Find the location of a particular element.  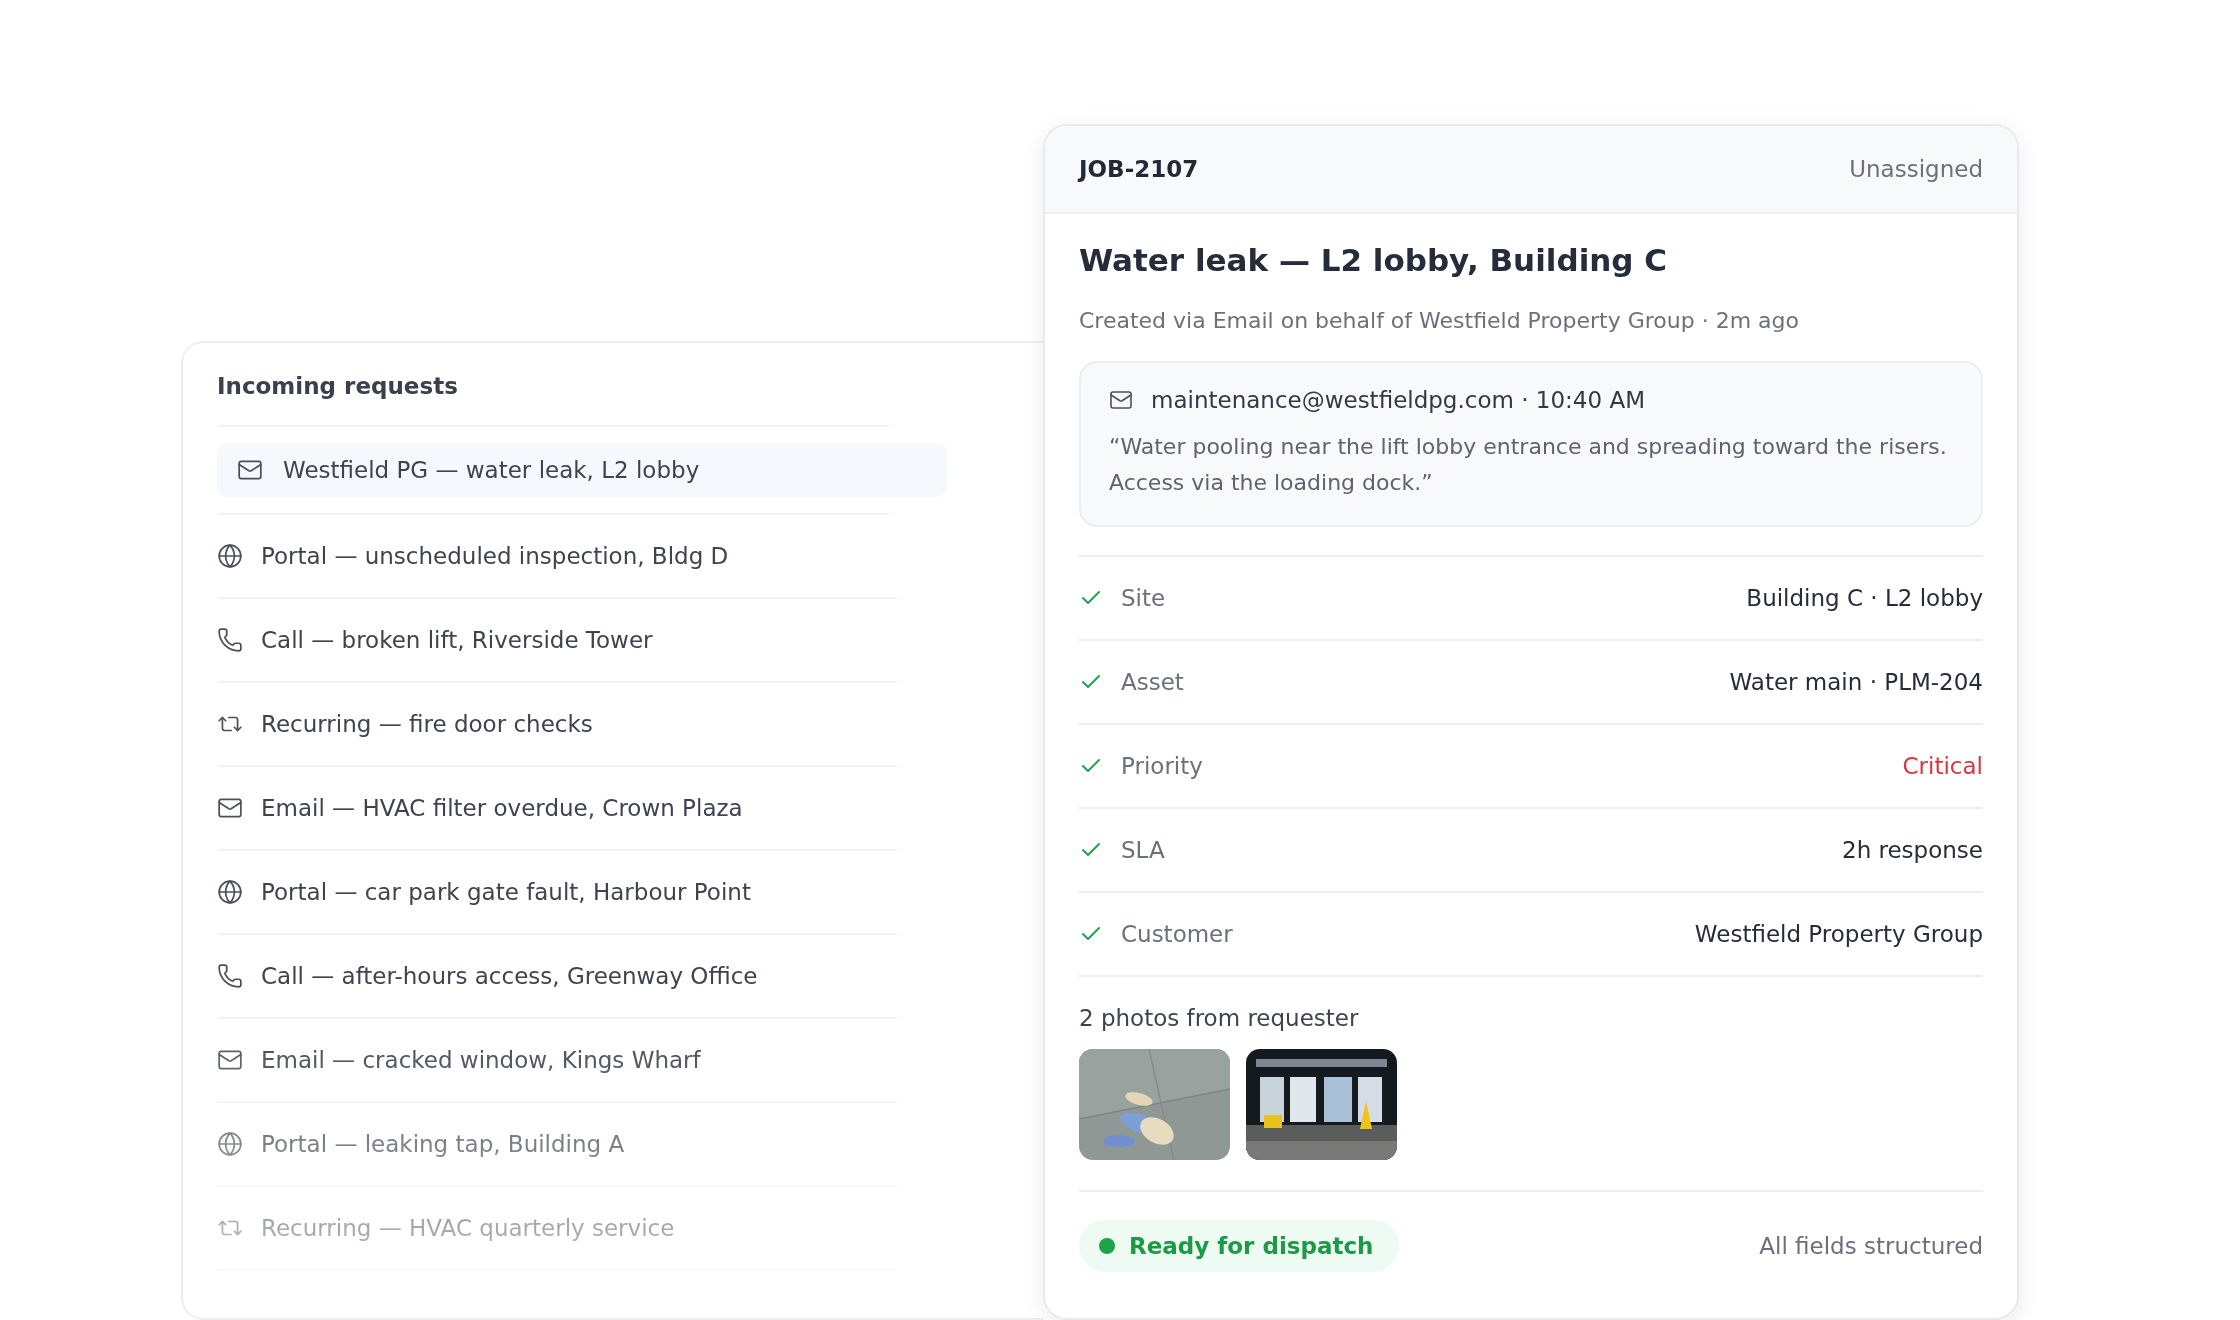

field-value: Critical is located at coordinates (1942, 766).